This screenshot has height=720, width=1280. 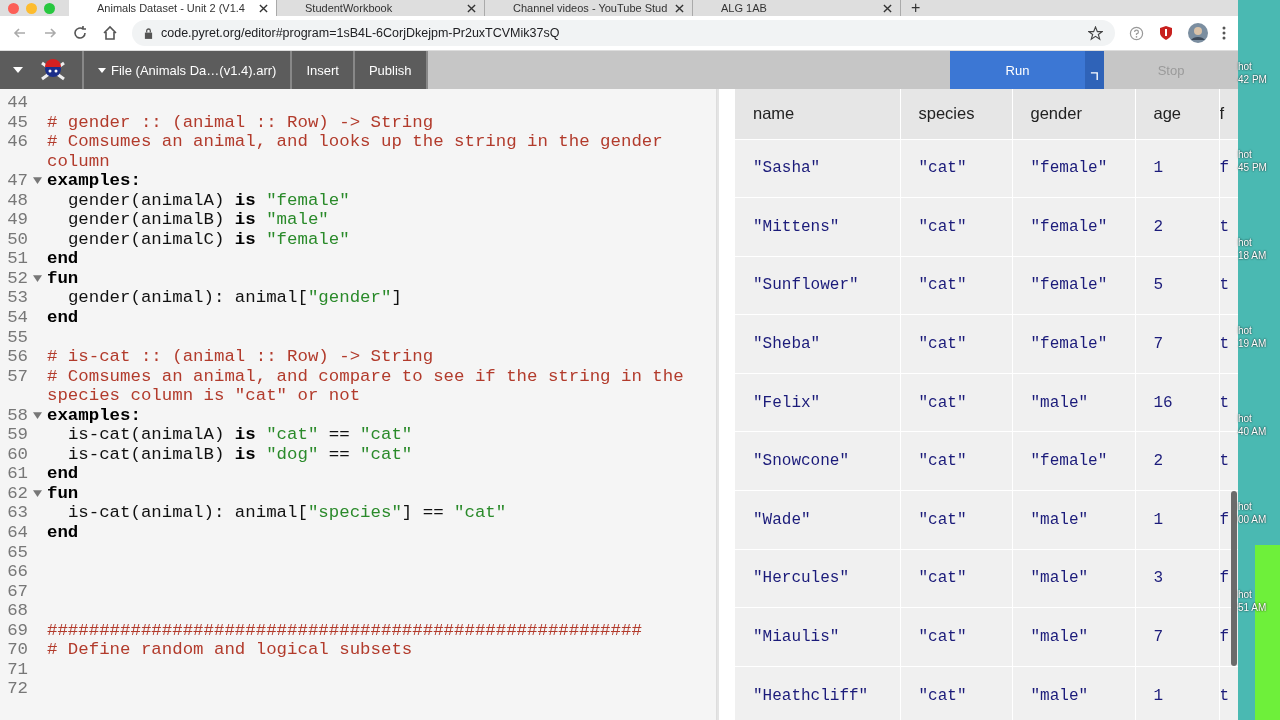 I want to click on line-number: 56, so click(x=17, y=357).